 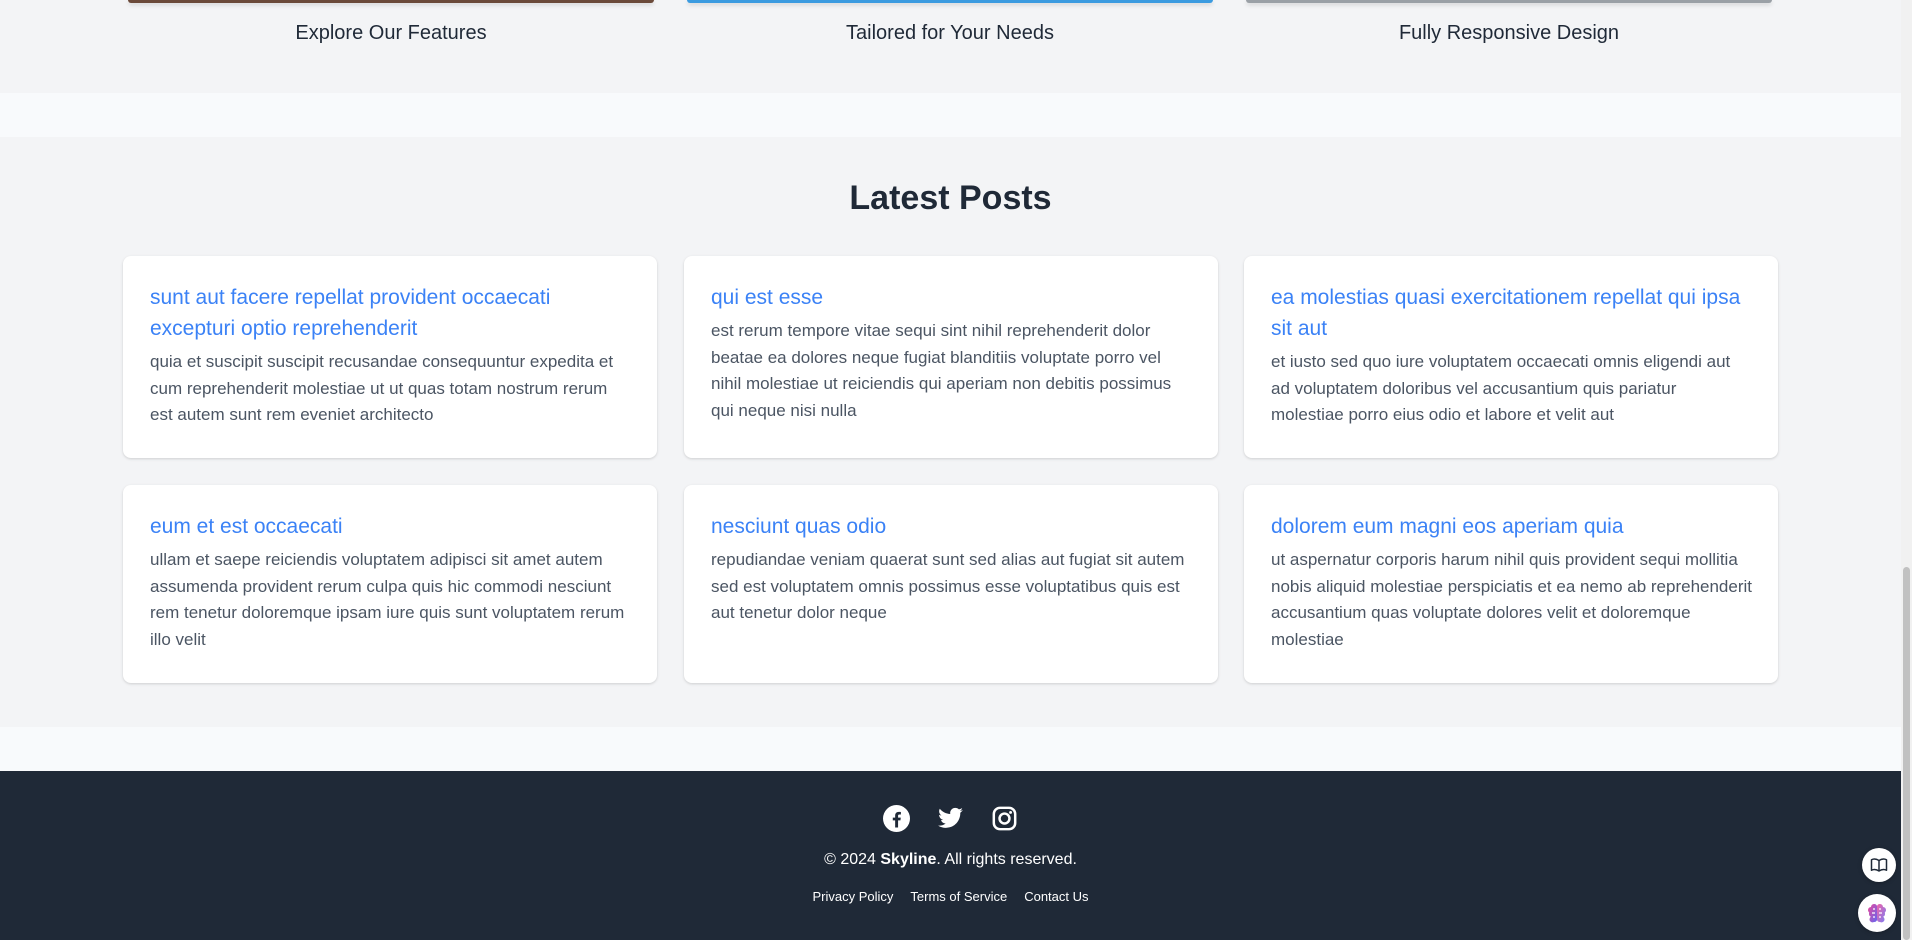 I want to click on reader-widget-button, so click(x=1879, y=865).